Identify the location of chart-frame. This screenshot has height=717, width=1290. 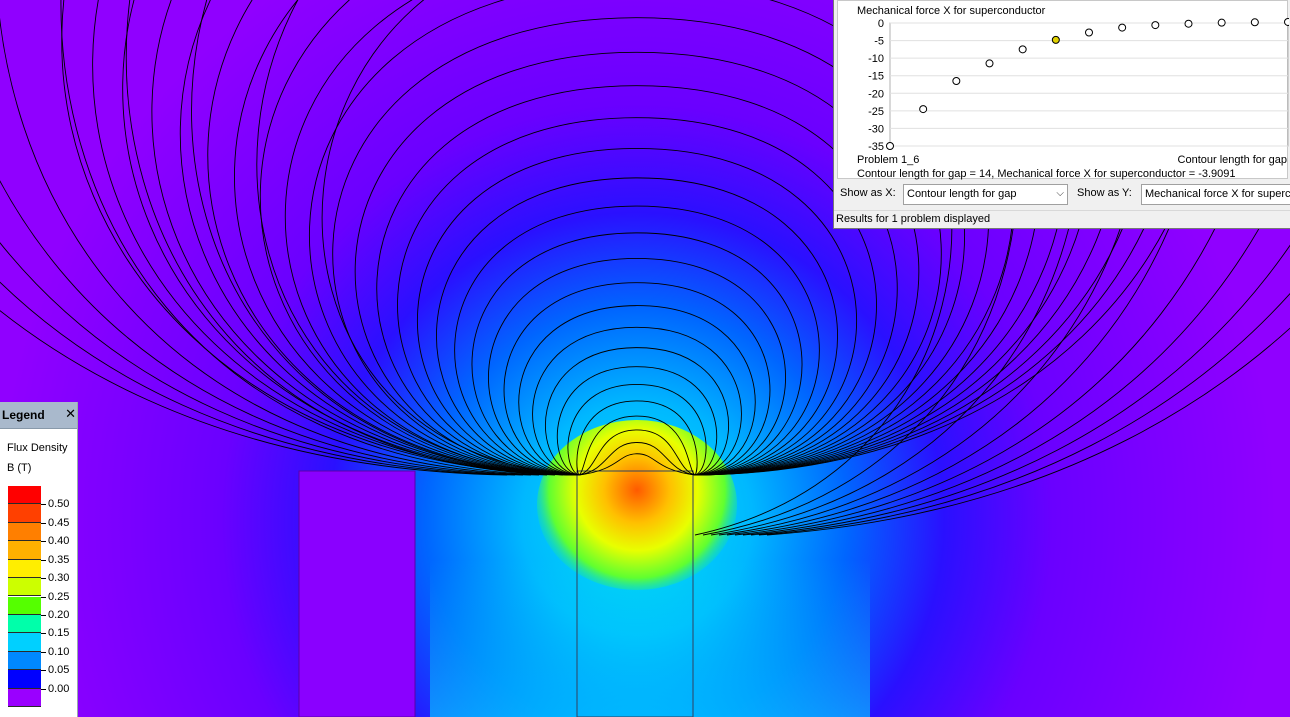
(1089, 84).